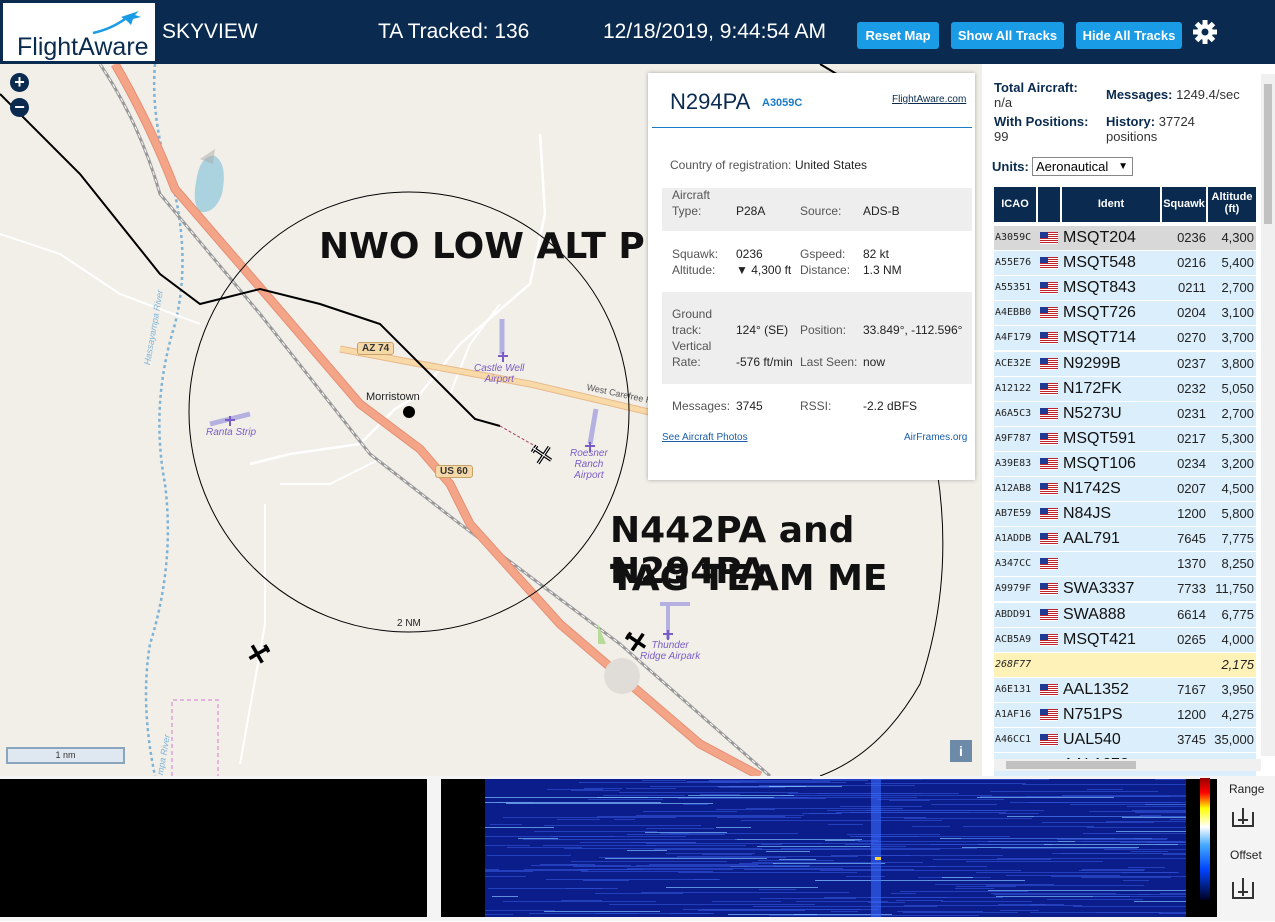  I want to click on popup-section-aircraft: Aircraft Type: P28A Source: ADS-B, so click(817, 209).